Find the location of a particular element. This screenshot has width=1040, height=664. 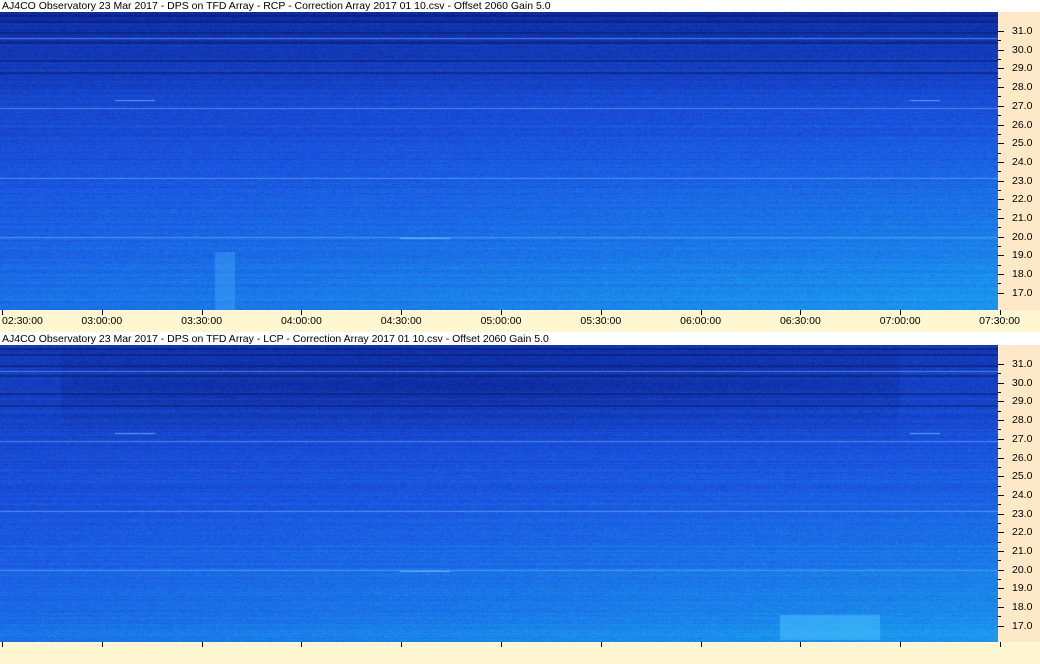

time-label: 07:00:00 is located at coordinates (900, 321).